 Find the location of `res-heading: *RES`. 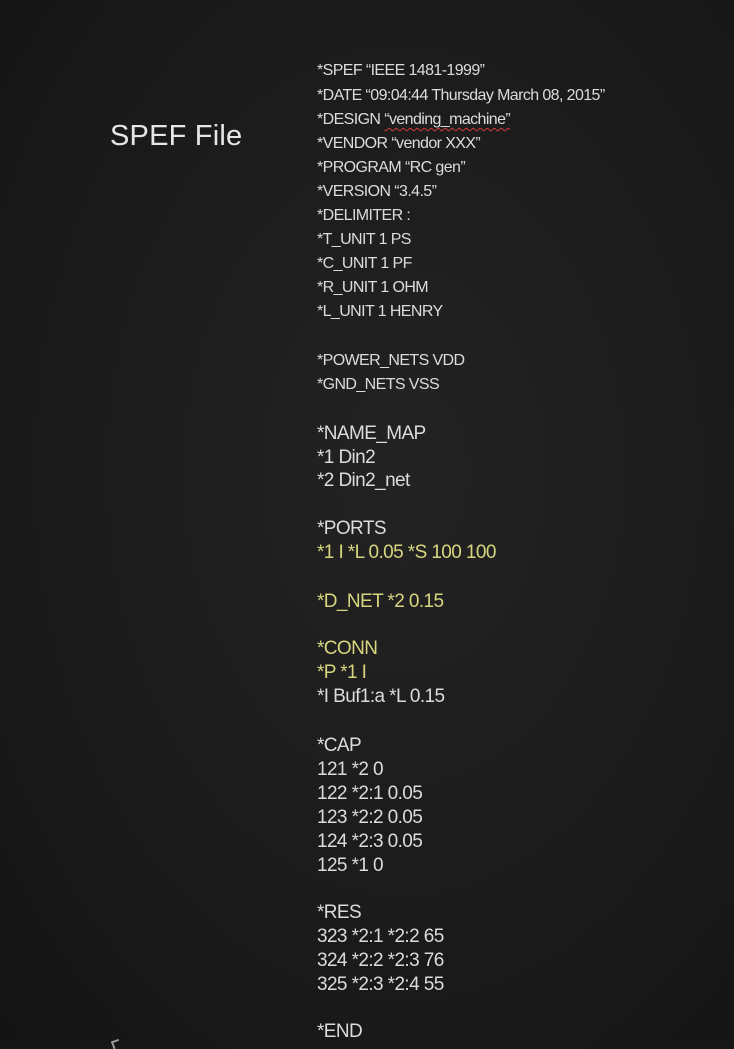

res-heading: *RES is located at coordinates (339, 912).